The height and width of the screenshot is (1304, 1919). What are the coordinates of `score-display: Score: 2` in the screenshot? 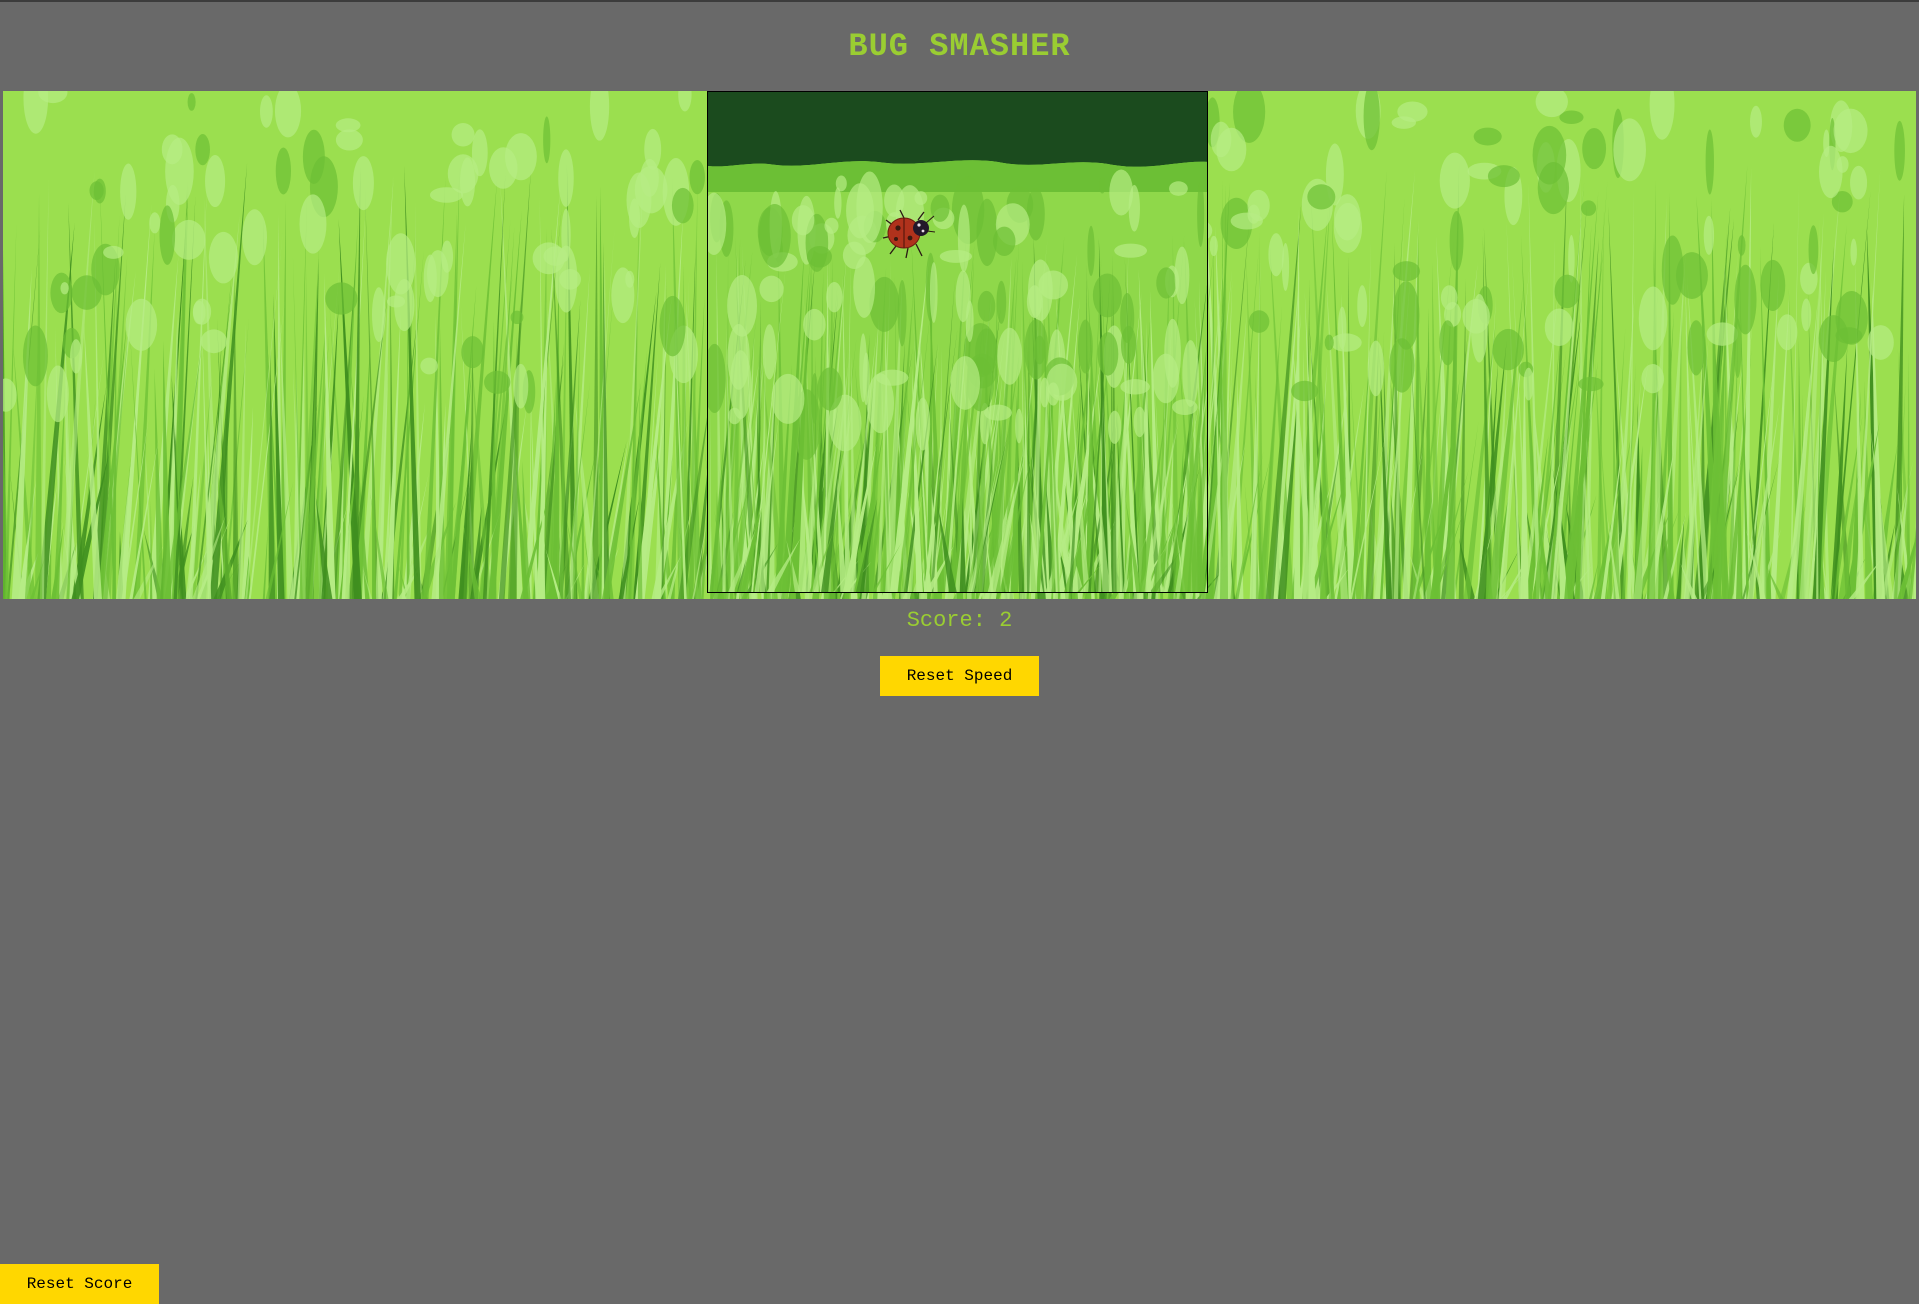 It's located at (959, 620).